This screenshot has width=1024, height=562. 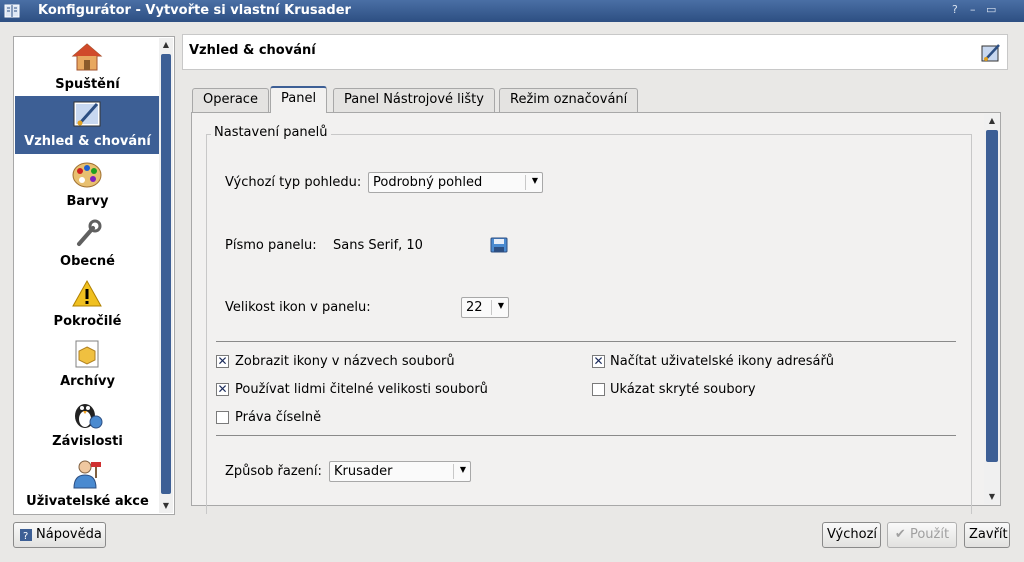 What do you see at coordinates (474, 307) in the screenshot?
I see `icon-size-value: 22` at bounding box center [474, 307].